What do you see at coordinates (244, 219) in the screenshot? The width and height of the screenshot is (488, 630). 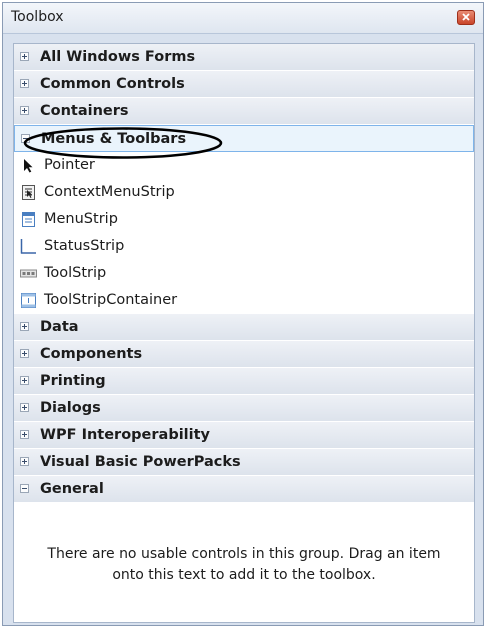 I see `toolbox-item-menu-strip: MenuStrip` at bounding box center [244, 219].